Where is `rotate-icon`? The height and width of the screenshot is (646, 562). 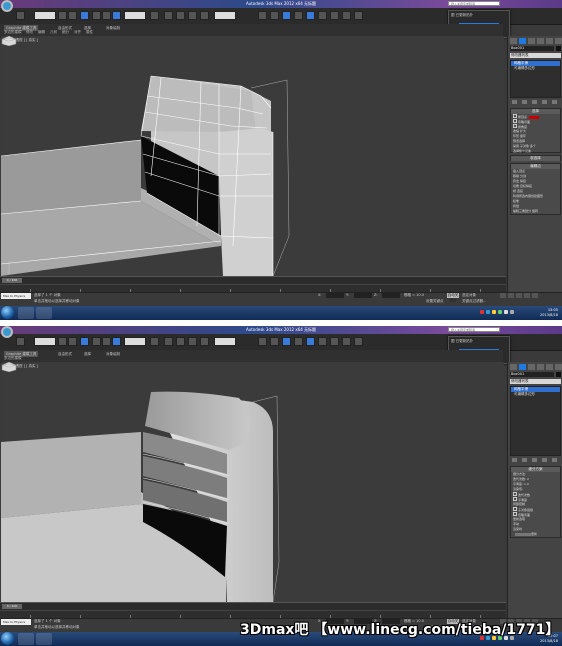 rotate-icon is located at coordinates (106, 341).